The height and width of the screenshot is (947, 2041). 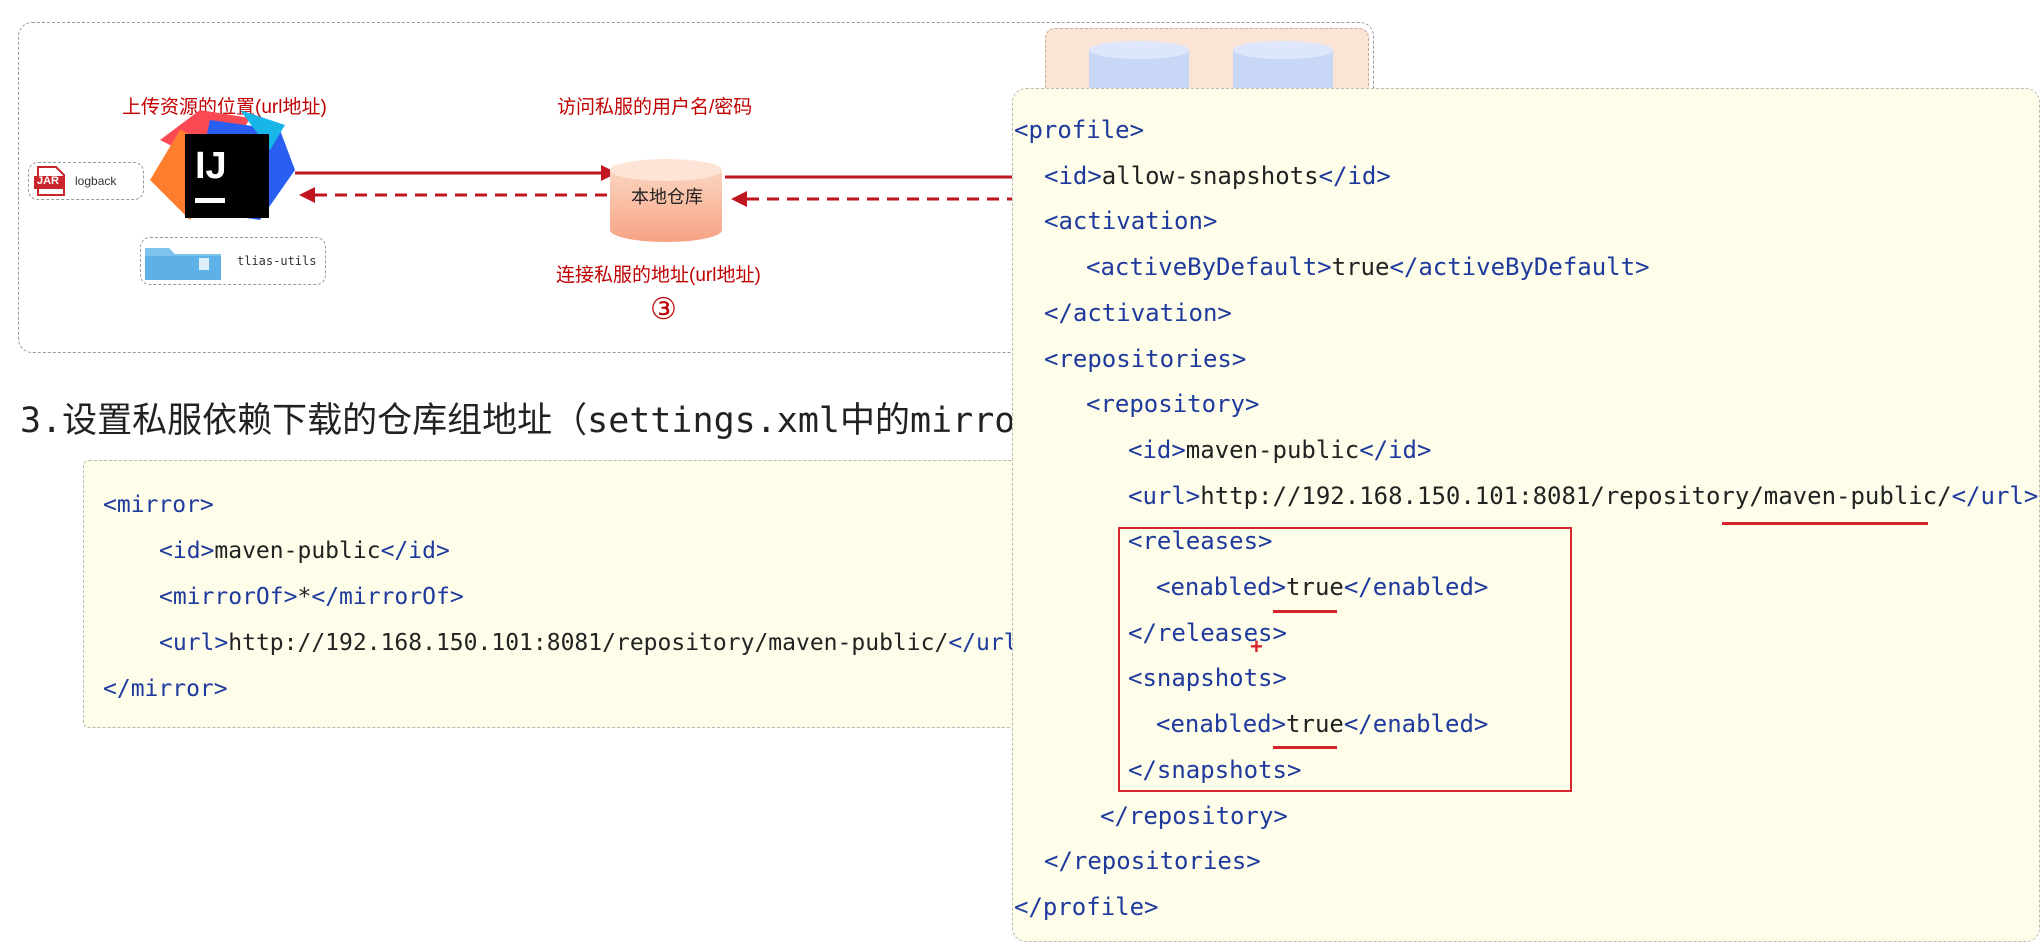 I want to click on xml-tag: </repository>, so click(x=1194, y=815).